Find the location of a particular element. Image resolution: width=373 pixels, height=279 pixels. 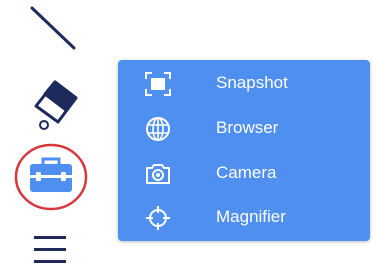

camera-label: Camera is located at coordinates (246, 172).